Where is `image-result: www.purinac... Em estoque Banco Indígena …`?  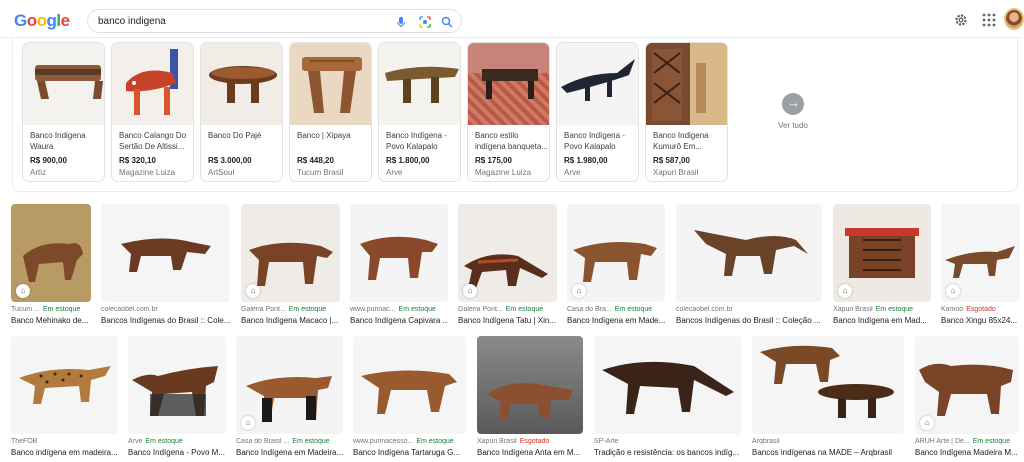 image-result: www.purinac... Em estoque Banco Indígena … is located at coordinates (399, 266).